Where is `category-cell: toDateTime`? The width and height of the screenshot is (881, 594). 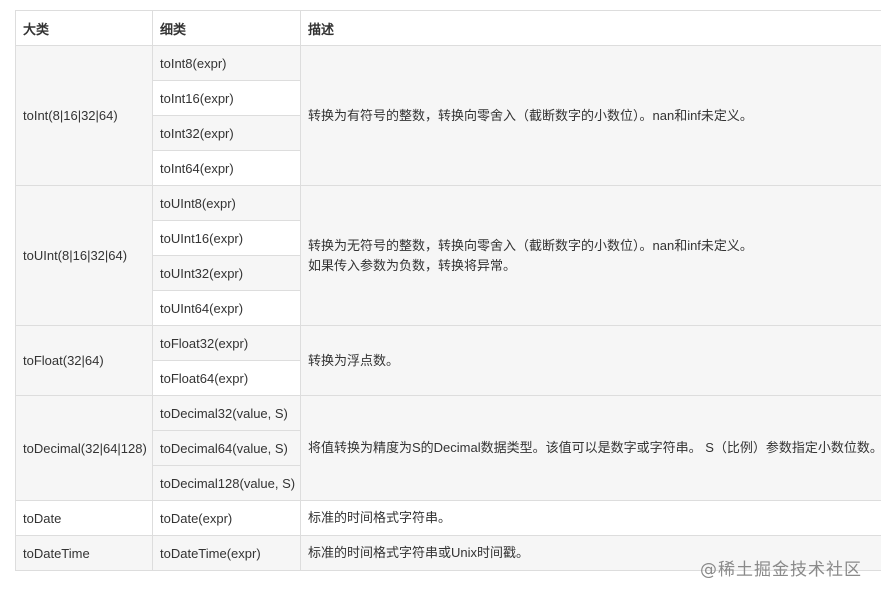 category-cell: toDateTime is located at coordinates (84, 553).